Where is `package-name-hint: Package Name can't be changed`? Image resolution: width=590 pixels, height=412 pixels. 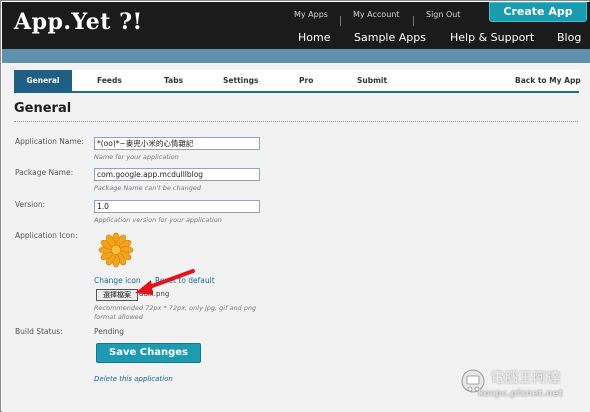
package-name-hint: Package Name can't be changed is located at coordinates (147, 188).